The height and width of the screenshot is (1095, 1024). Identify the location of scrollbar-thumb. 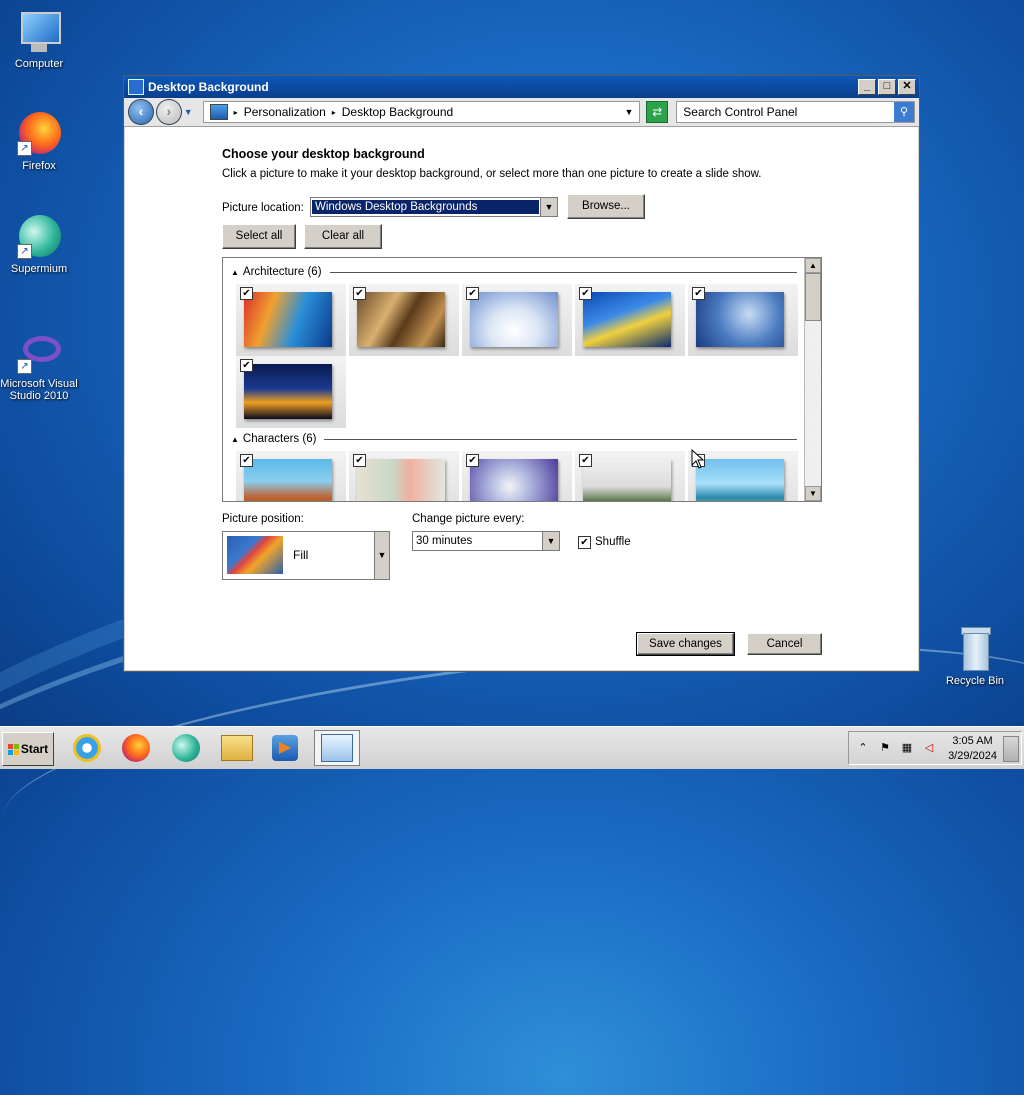
(813, 297).